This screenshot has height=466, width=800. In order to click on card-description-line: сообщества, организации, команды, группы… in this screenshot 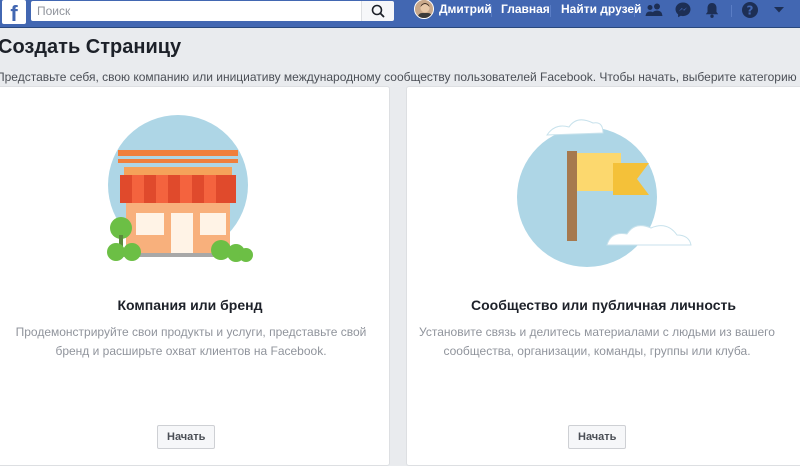, I will do `click(597, 351)`.